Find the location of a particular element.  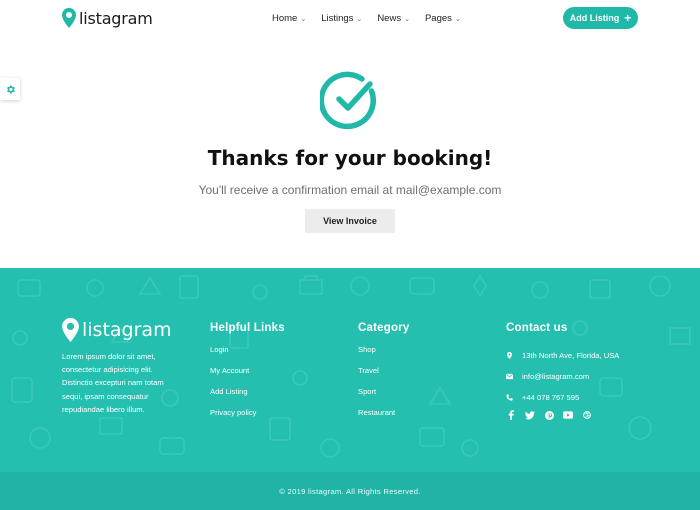

contact-address: 13th North Ave, Florida, USA is located at coordinates (562, 355).